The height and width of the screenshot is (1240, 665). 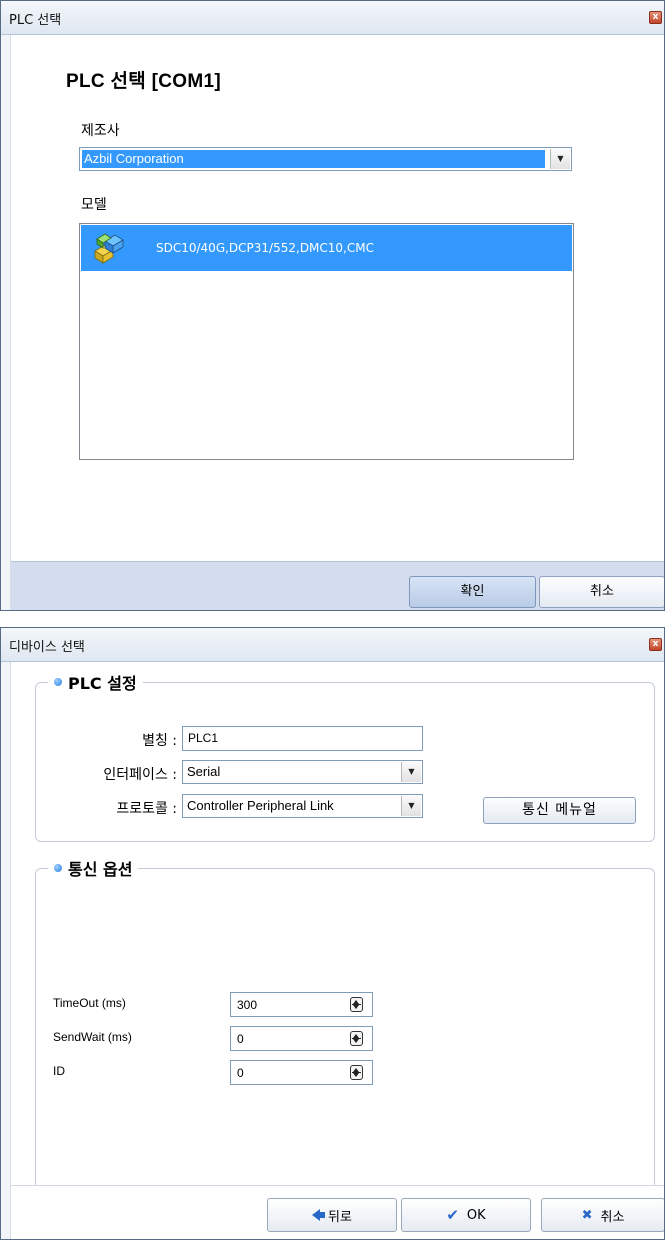 What do you see at coordinates (301, 1038) in the screenshot?
I see `sendwait-stepper: 0` at bounding box center [301, 1038].